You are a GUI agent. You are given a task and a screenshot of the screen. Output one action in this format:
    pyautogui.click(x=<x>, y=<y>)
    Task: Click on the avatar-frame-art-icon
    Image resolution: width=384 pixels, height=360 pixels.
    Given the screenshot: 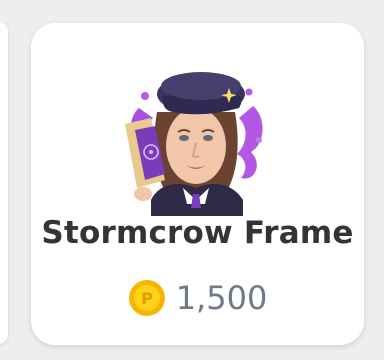 What is the action you would take?
    pyautogui.click(x=194, y=144)
    